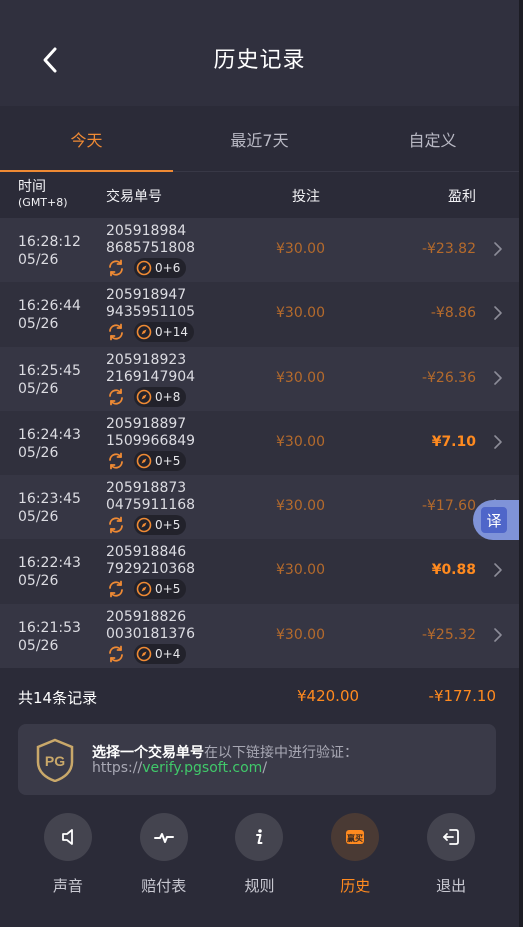  Describe the element at coordinates (151, 569) in the screenshot. I see `row-order-line-2: 7929210368` at that location.